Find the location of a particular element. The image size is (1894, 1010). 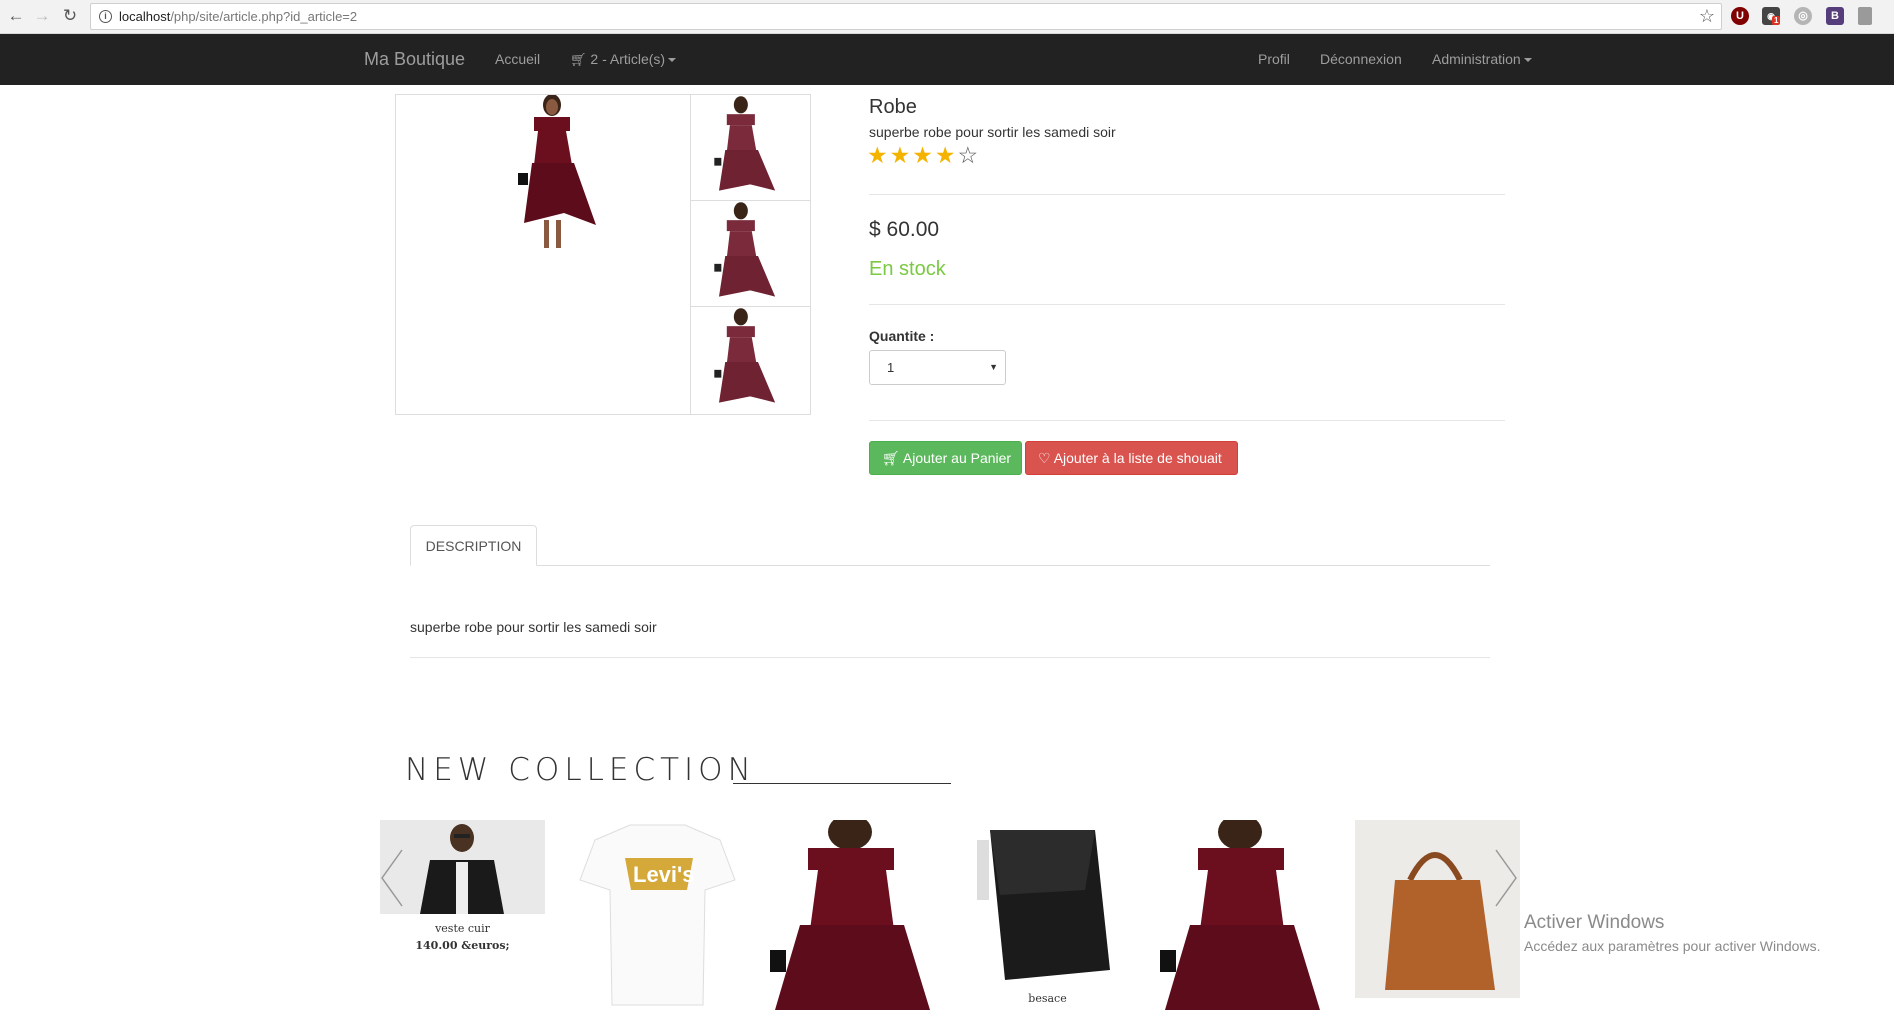

info-icon: i is located at coordinates (105, 16).